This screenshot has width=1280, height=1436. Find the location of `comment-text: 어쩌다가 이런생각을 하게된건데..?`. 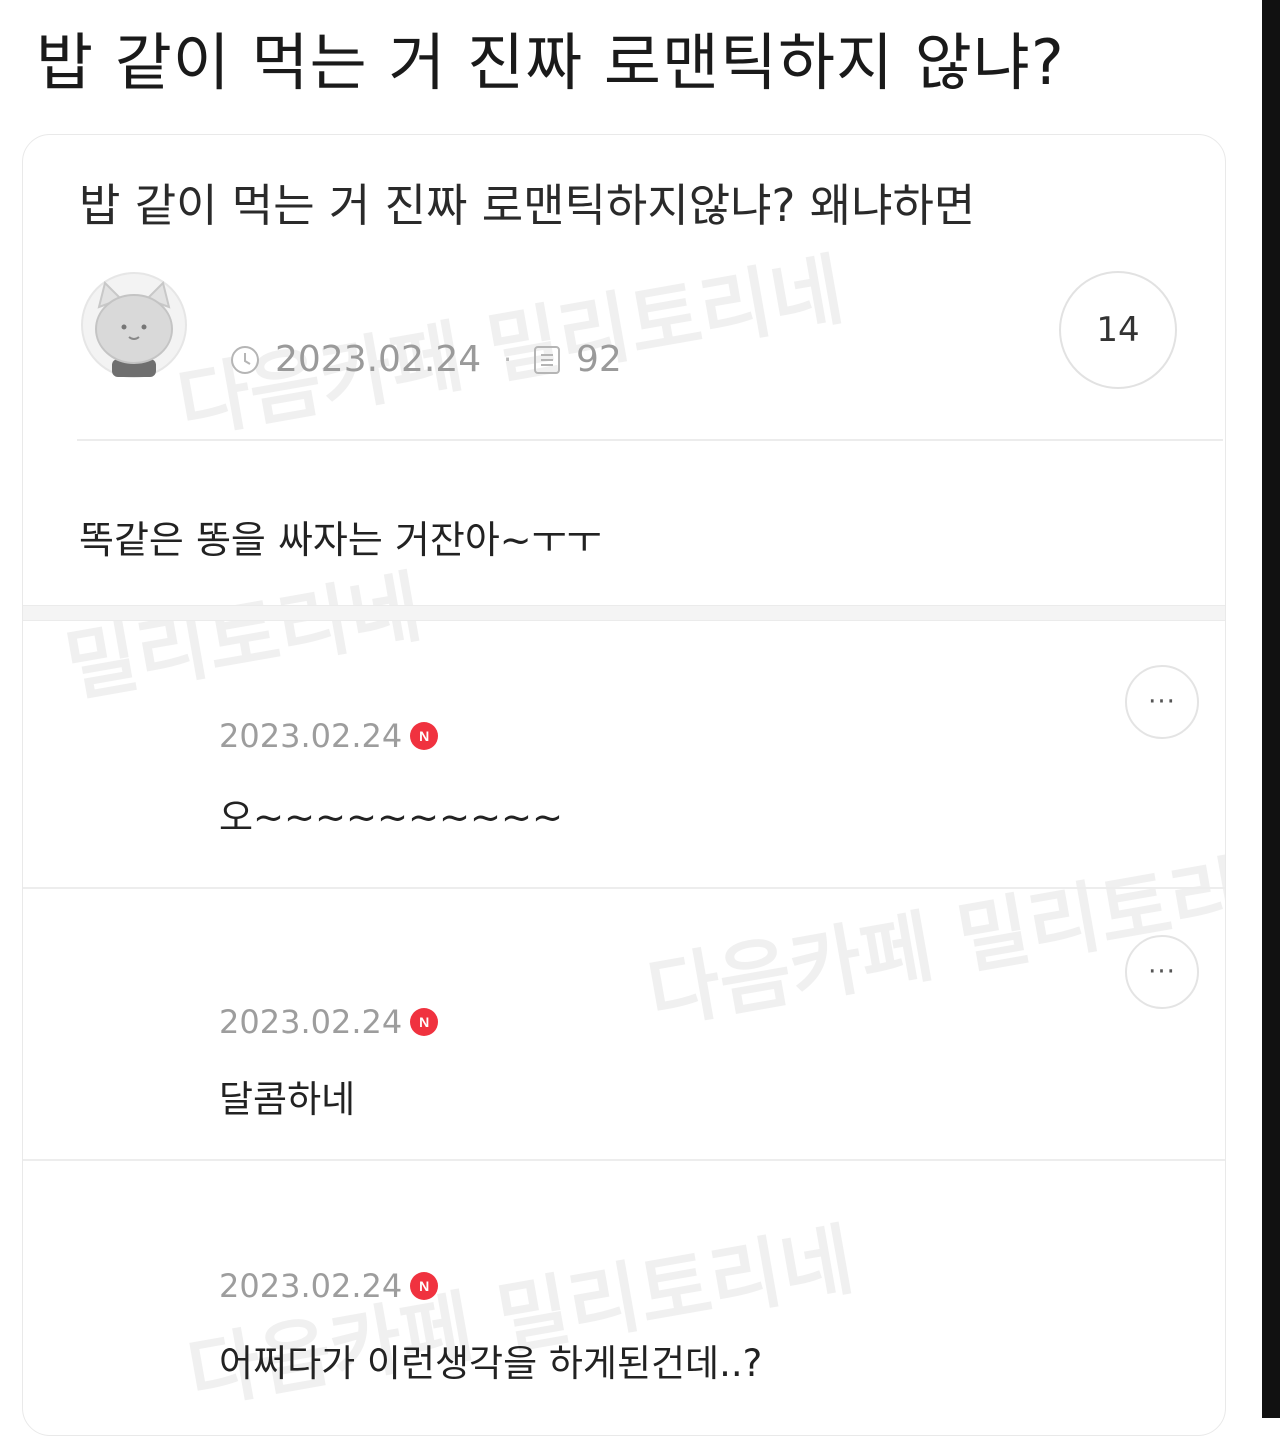

comment-text: 어쩌다가 이런생각을 하게된건데..? is located at coordinates (491, 1363).